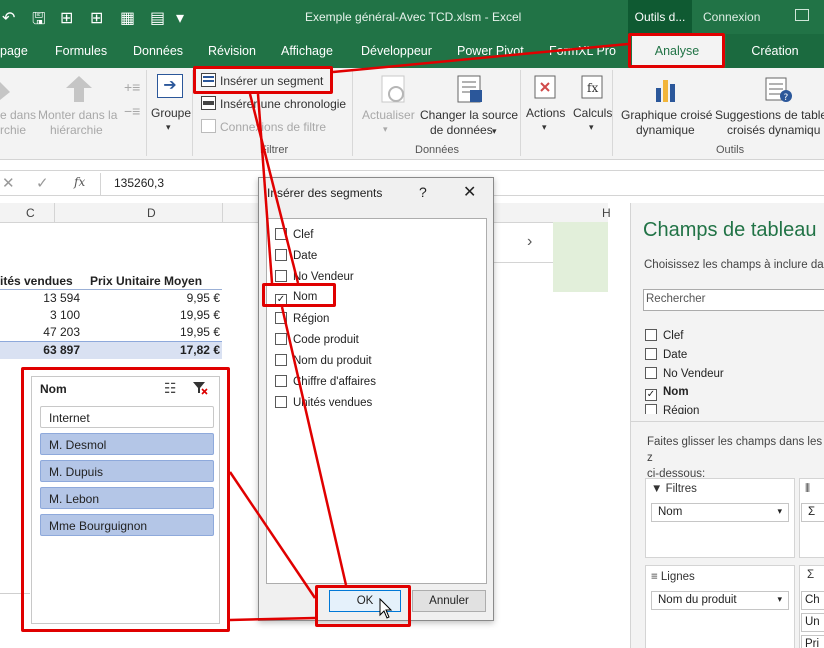  What do you see at coordinates (733, 300) in the screenshot?
I see `field-search-input: Rechercher` at bounding box center [733, 300].